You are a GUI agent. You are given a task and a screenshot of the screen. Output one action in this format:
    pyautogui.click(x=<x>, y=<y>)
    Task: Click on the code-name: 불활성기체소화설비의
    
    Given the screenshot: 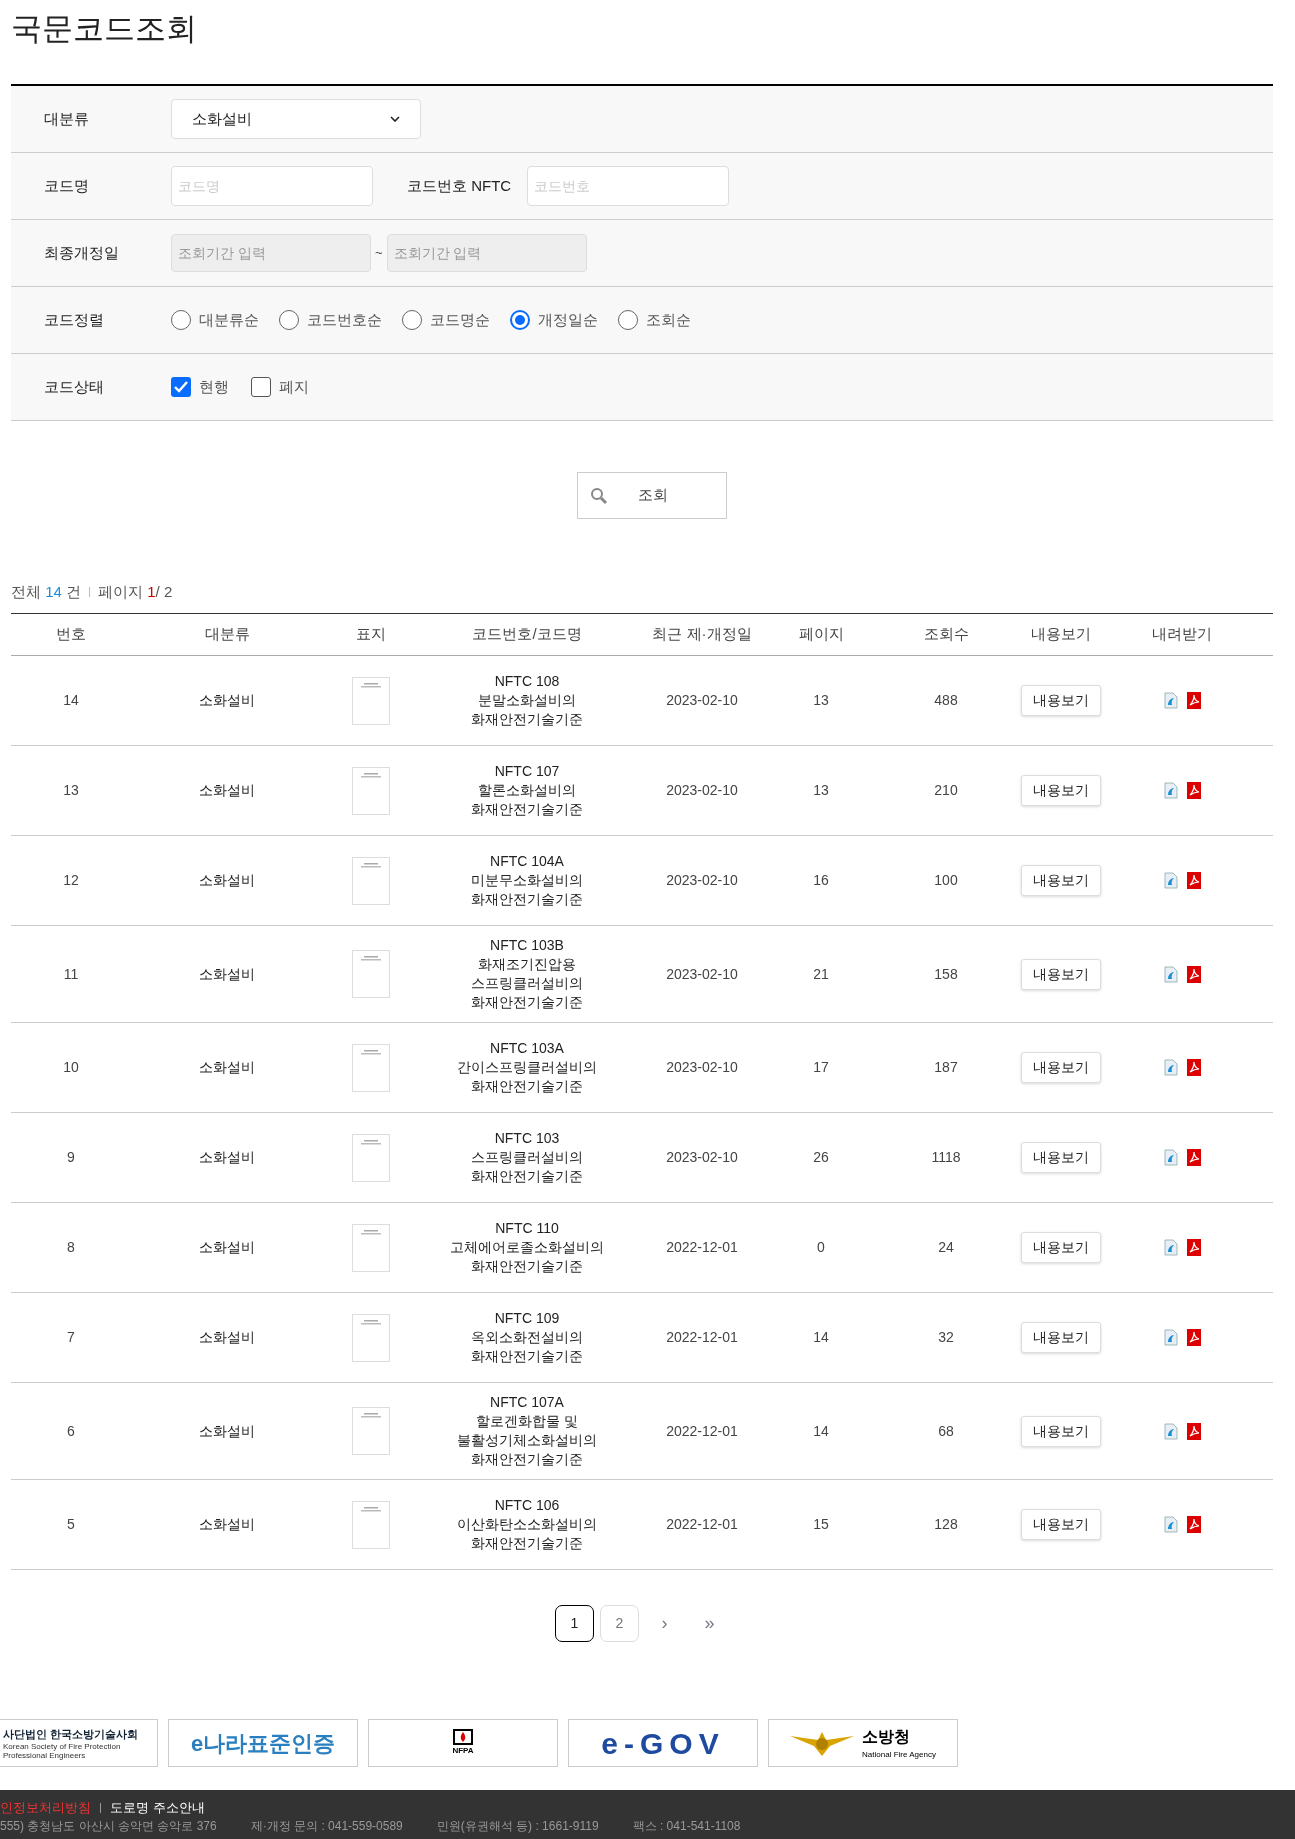 What is the action you would take?
    pyautogui.click(x=527, y=1440)
    